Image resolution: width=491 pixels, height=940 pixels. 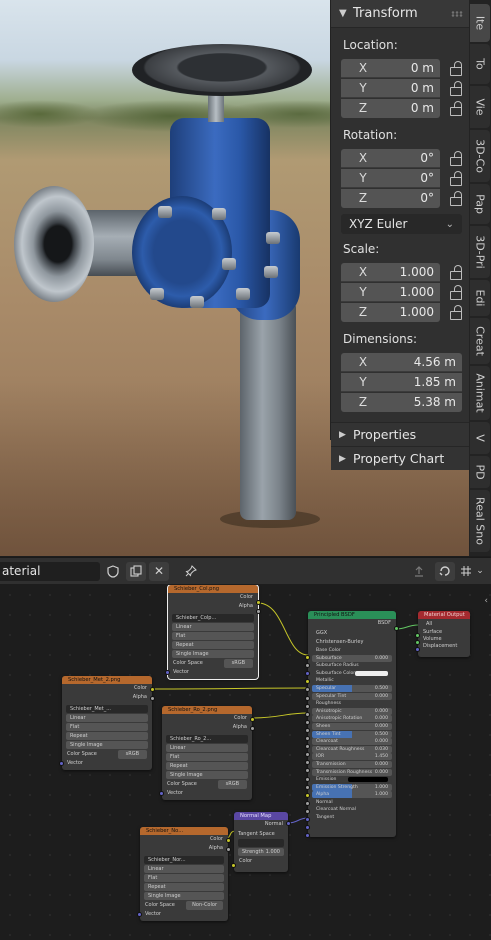 I want to click on rotation-y-field: Y 0°, so click(x=390, y=178).